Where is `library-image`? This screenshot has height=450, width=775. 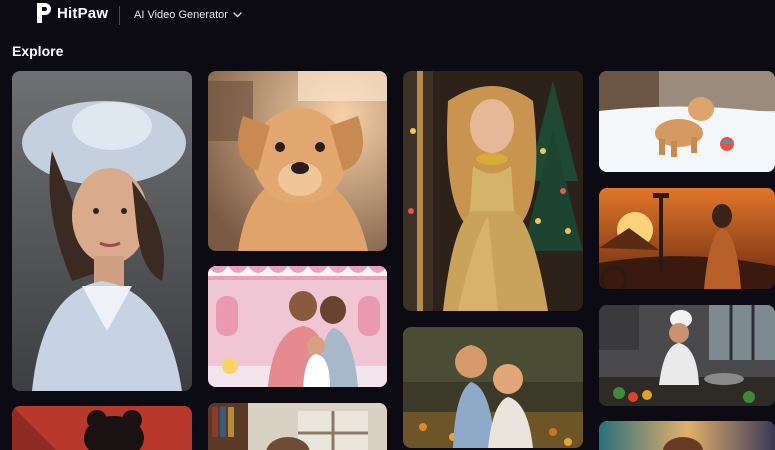
library-image is located at coordinates (297, 426).